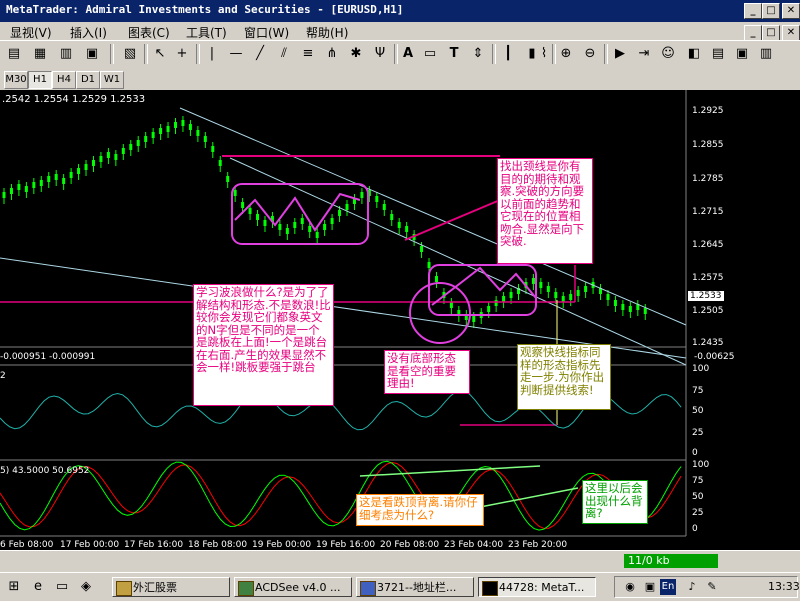  I want to click on taskbar-clock: 13:33, so click(784, 586).